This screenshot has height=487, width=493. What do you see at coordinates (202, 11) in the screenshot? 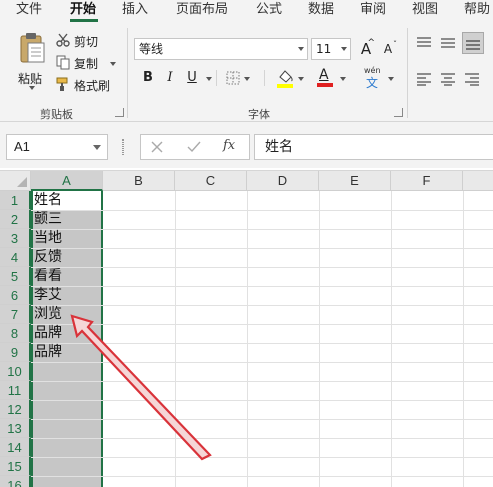
I see `tab-page-layout: 页面布局` at bounding box center [202, 11].